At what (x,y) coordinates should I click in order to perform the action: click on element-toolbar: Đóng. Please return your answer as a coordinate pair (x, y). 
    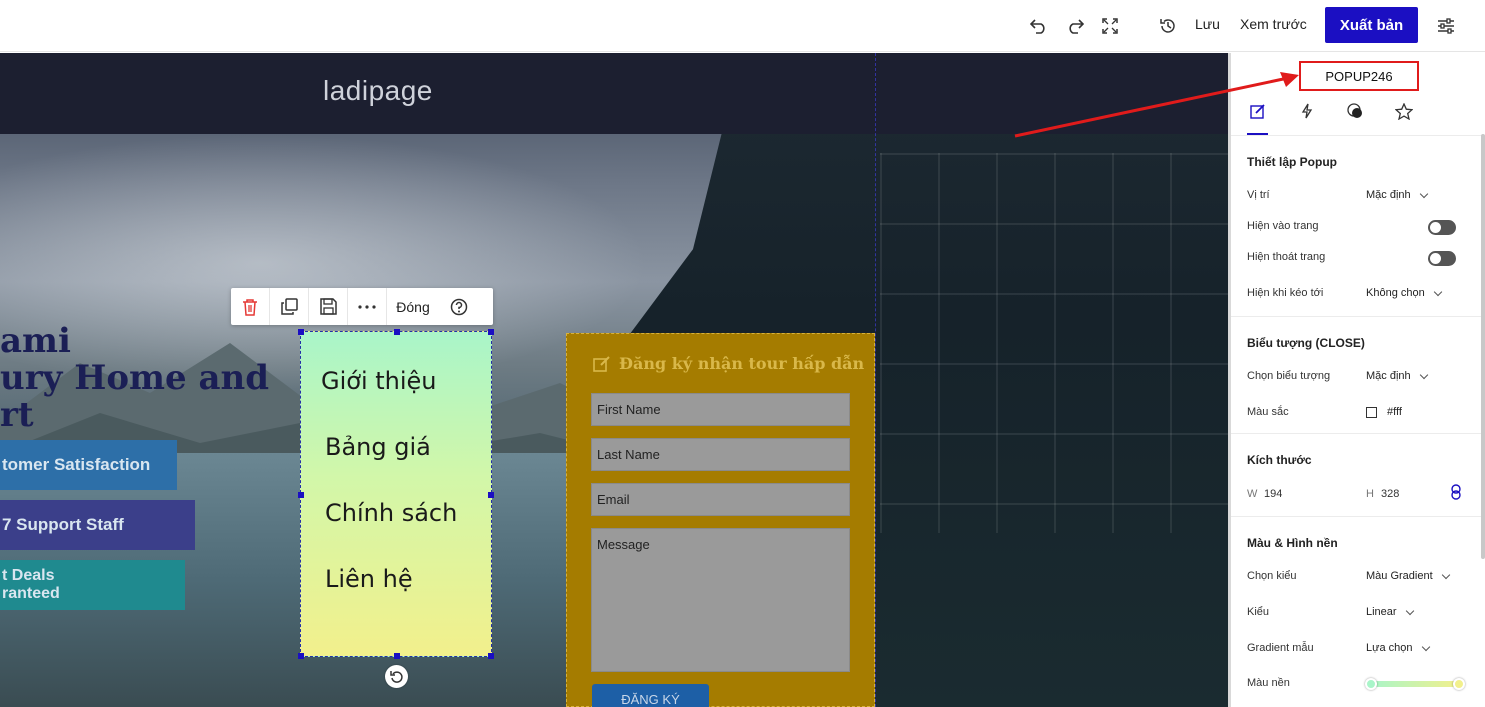
    Looking at the image, I should click on (362, 306).